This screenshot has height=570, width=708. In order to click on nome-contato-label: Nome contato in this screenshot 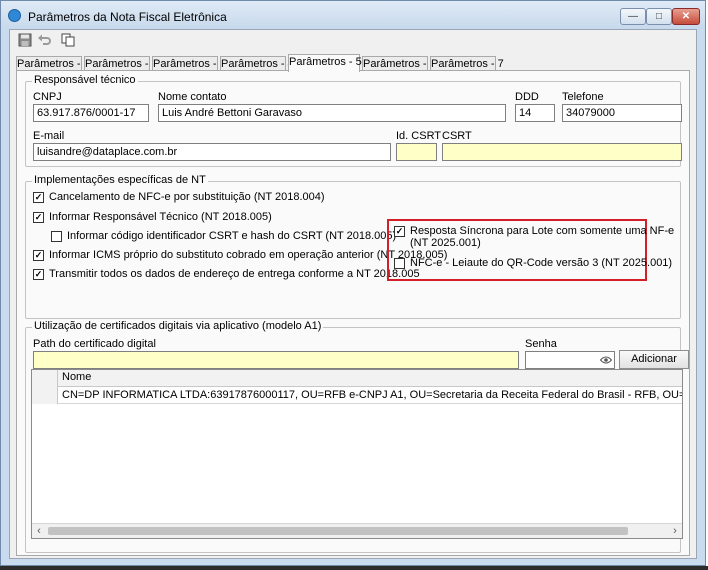, I will do `click(192, 97)`.